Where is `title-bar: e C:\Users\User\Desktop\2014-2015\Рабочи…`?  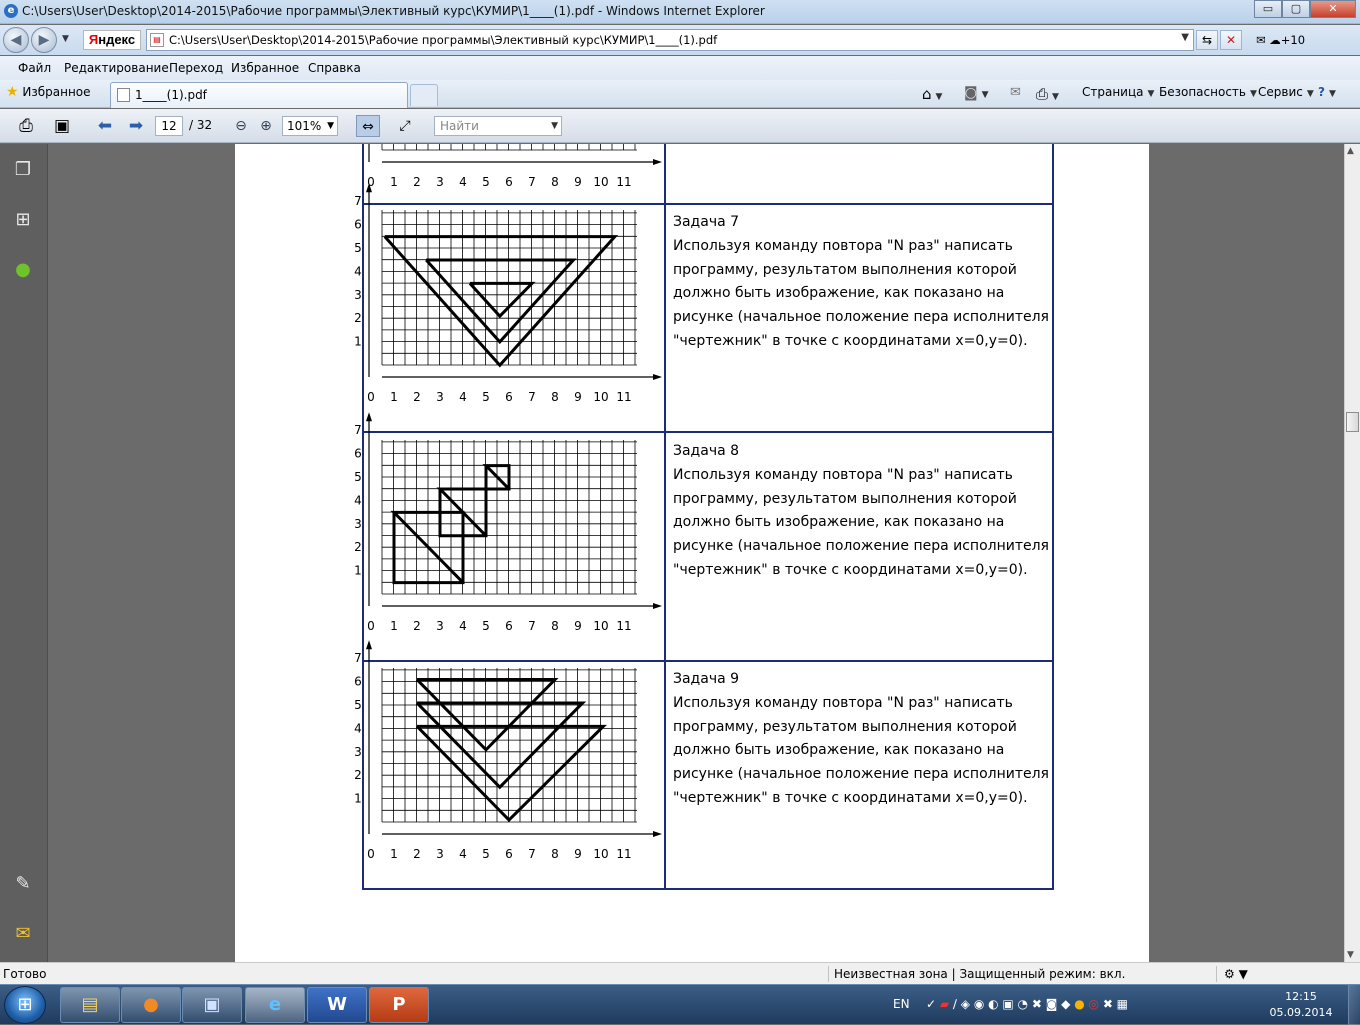
title-bar: e C:\Users\User\Desktop\2014-2015\Рабочи… is located at coordinates (680, 12).